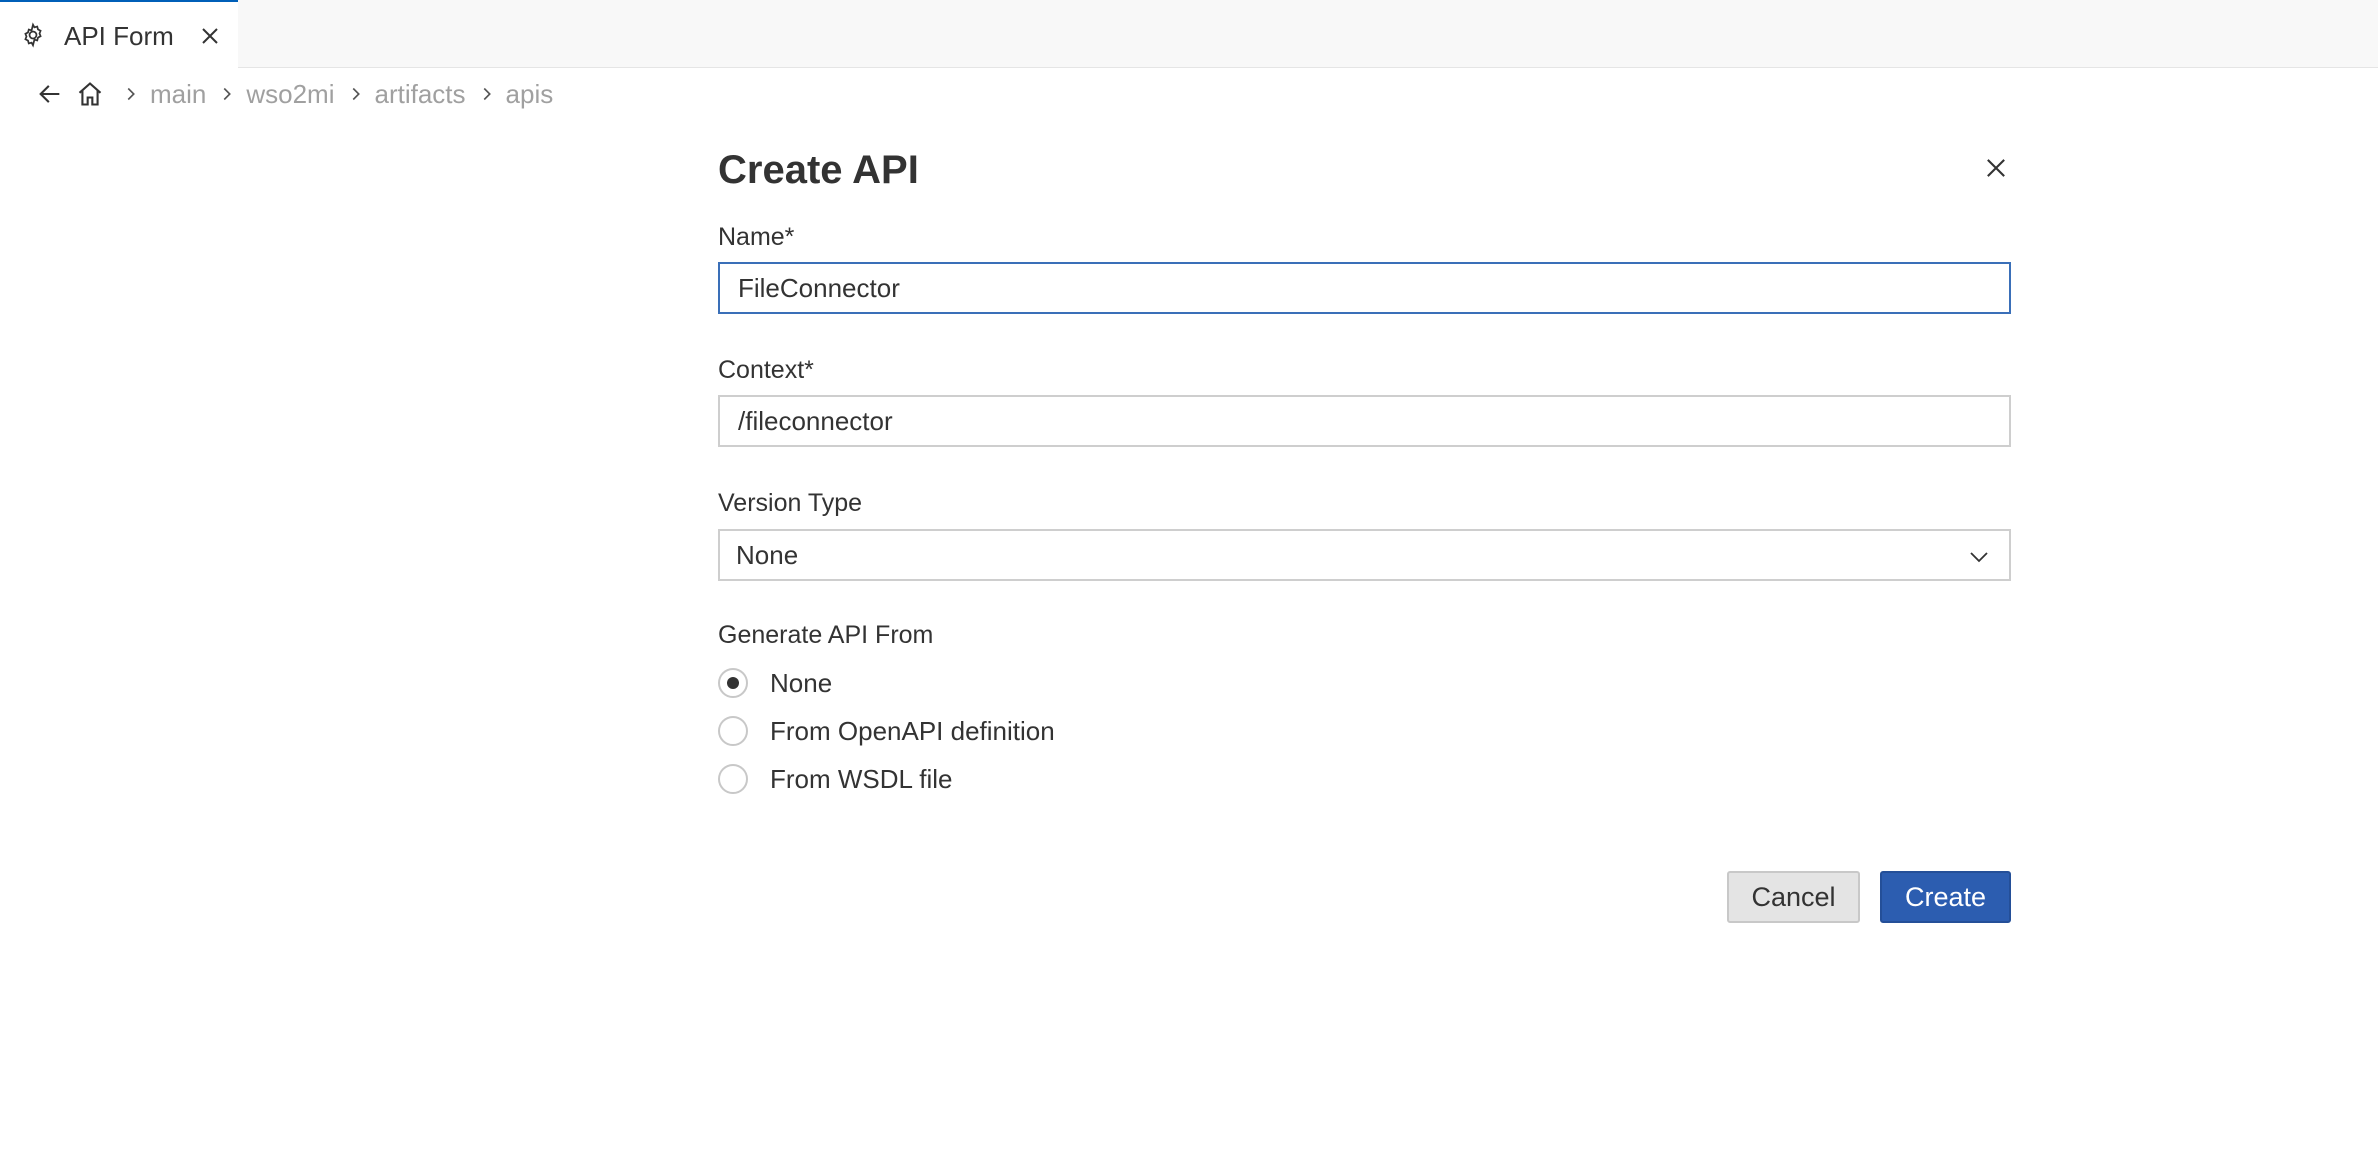 This screenshot has height=1154, width=2378. I want to click on gear-icon, so click(33, 35).